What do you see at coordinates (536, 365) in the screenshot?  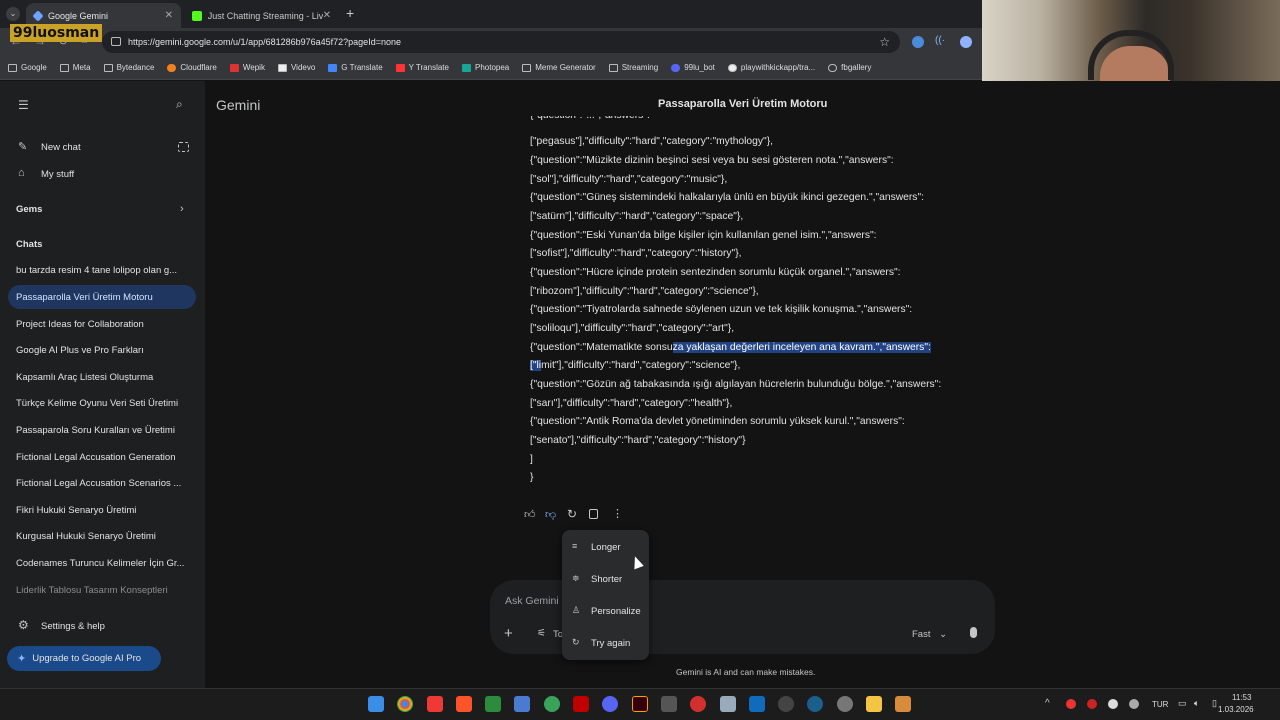 I see `selected-text: ["li` at bounding box center [536, 365].